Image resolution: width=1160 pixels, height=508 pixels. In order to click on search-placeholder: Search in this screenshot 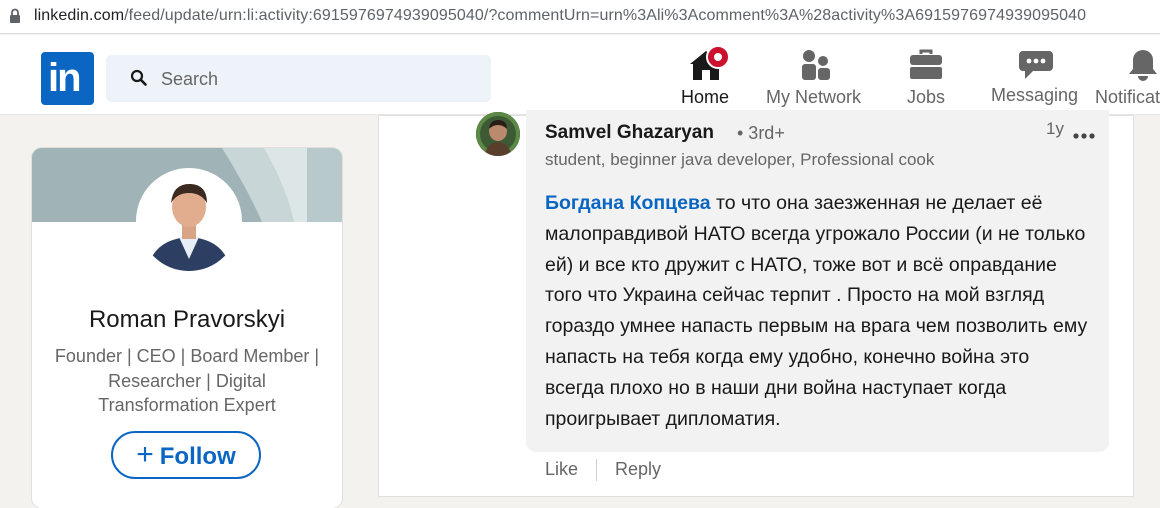, I will do `click(190, 79)`.